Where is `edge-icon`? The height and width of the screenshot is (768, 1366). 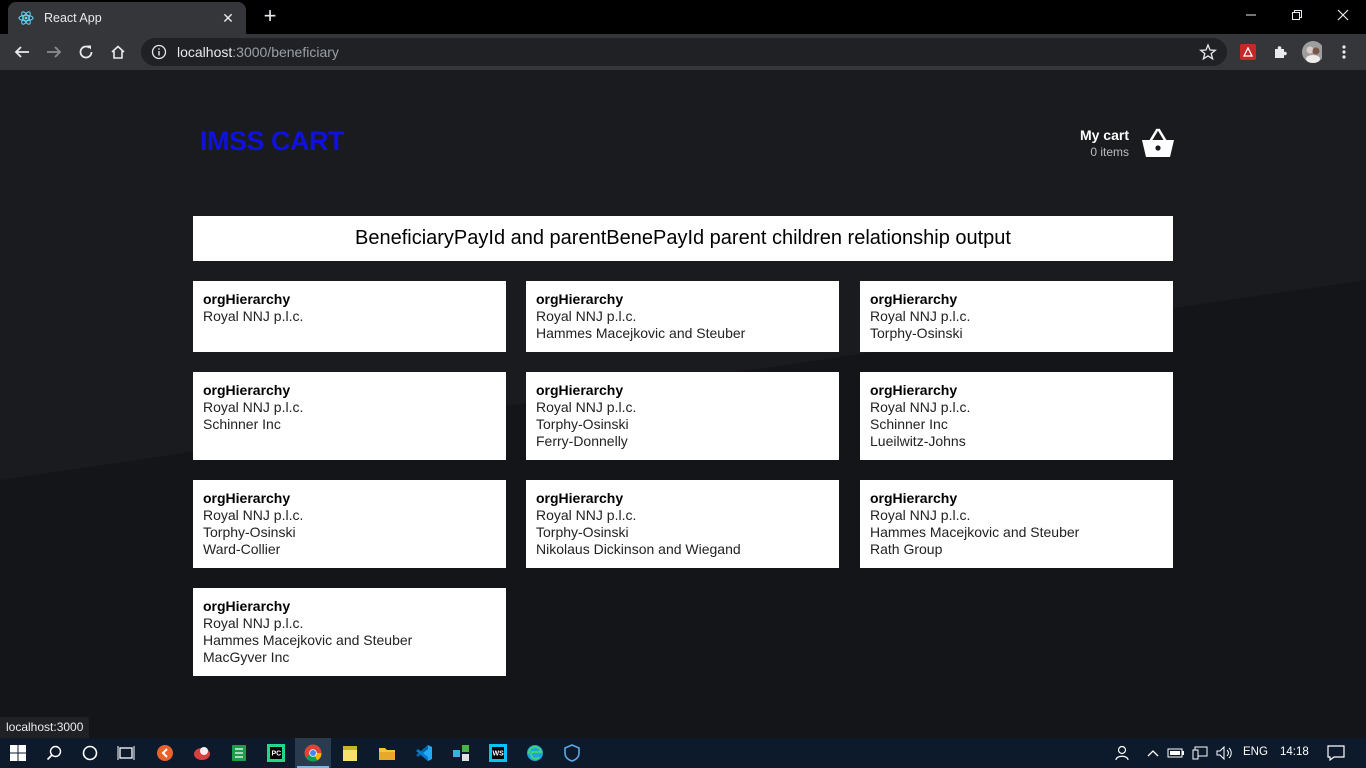 edge-icon is located at coordinates (535, 753).